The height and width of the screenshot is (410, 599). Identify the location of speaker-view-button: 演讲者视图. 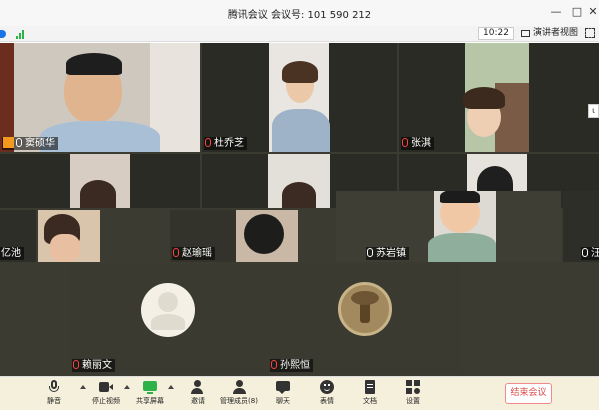
(549, 33).